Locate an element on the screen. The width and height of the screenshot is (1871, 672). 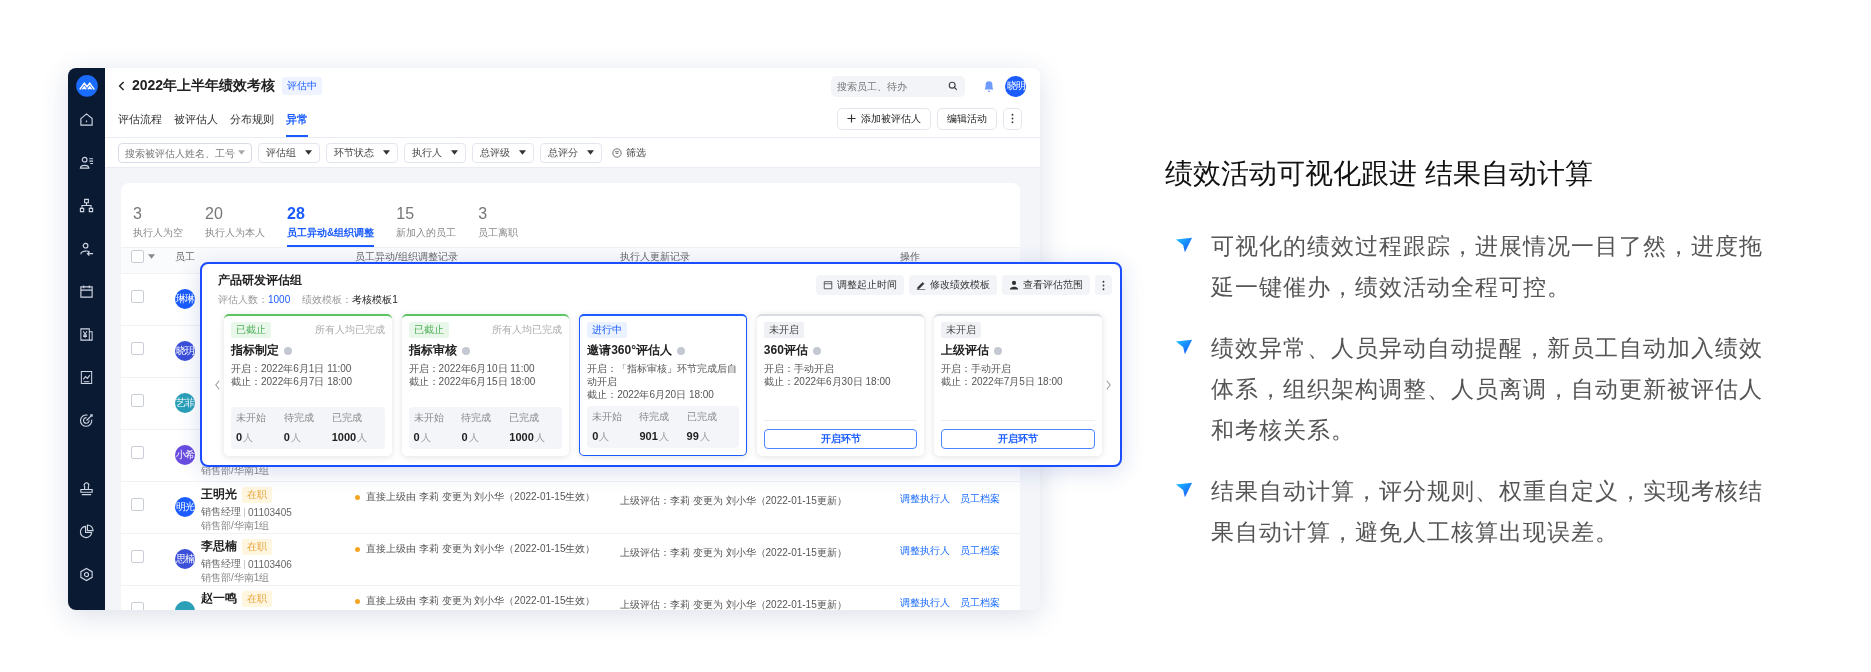
stat-tab: 15 新加入的员工 is located at coordinates (426, 226).